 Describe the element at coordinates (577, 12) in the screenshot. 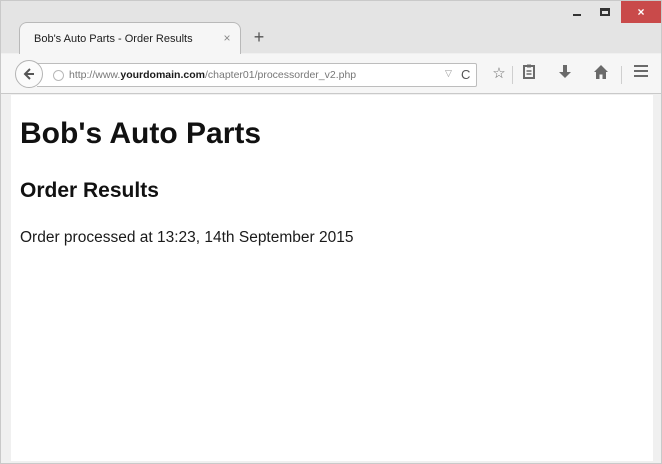

I see `minimize-button` at that location.